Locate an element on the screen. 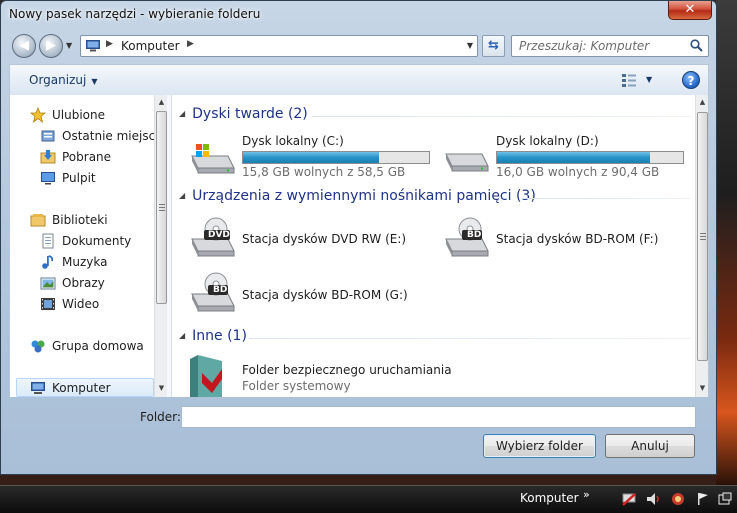 Image resolution: width=737 pixels, height=513 pixels. group-header-other: ◢ Inne (1) is located at coordinates (213, 336).